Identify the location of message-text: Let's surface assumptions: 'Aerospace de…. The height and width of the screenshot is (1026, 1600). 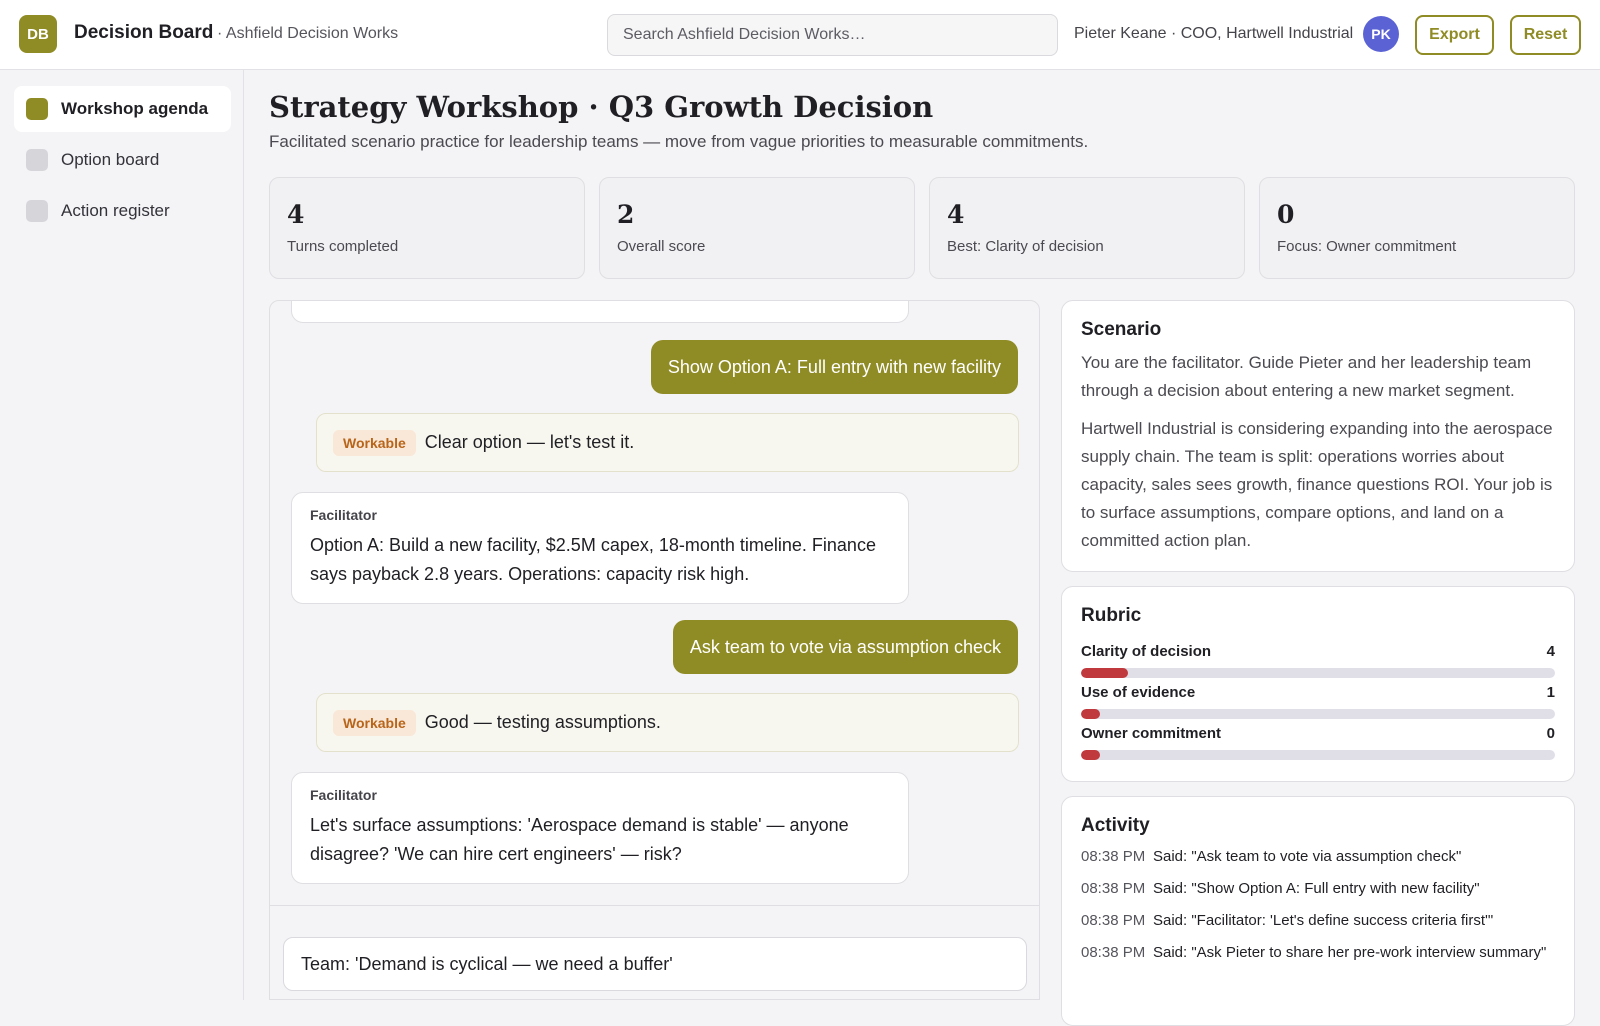
(579, 839).